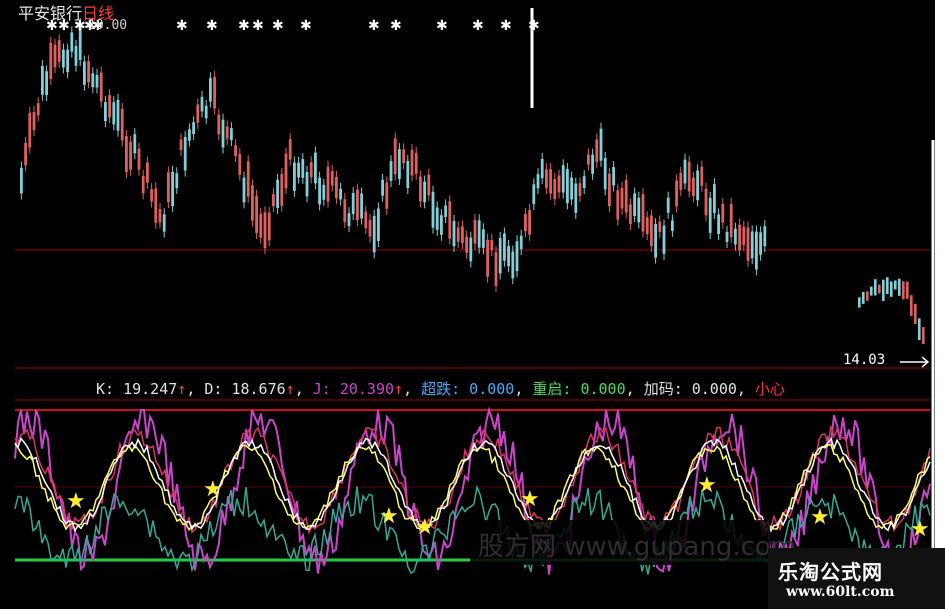 Image resolution: width=945 pixels, height=613 pixels. What do you see at coordinates (579, 389) in the screenshot?
I see `chongqi-value: 重启: 0.000` at bounding box center [579, 389].